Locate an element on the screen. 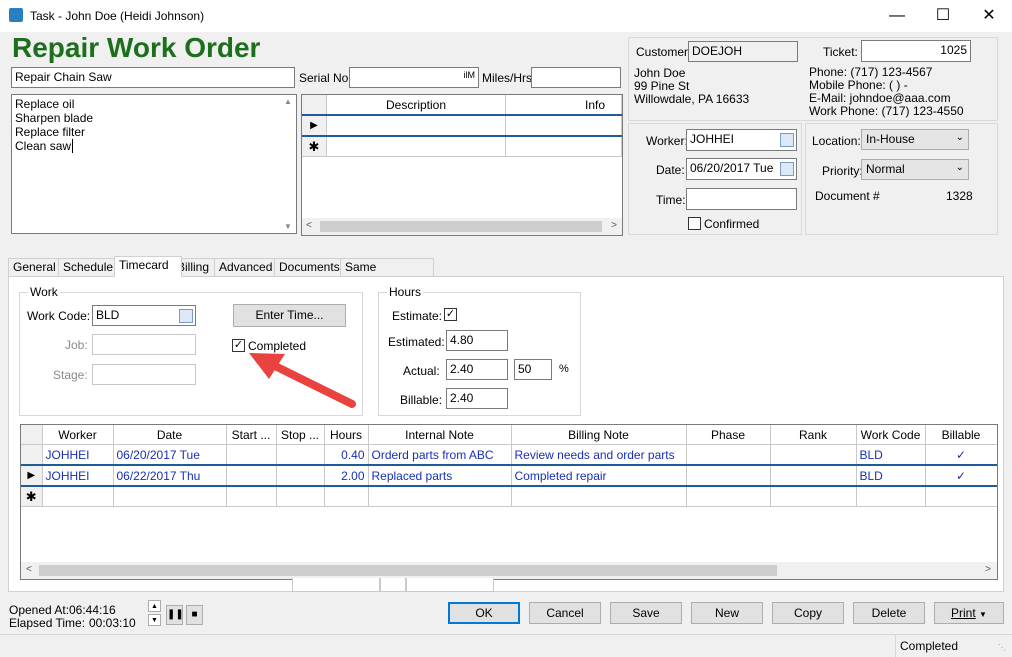  serial-field: ilM is located at coordinates (414, 77).